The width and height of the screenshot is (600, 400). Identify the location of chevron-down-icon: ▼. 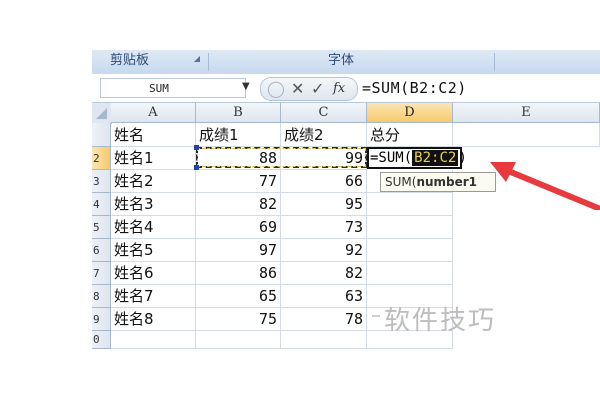
(246, 86).